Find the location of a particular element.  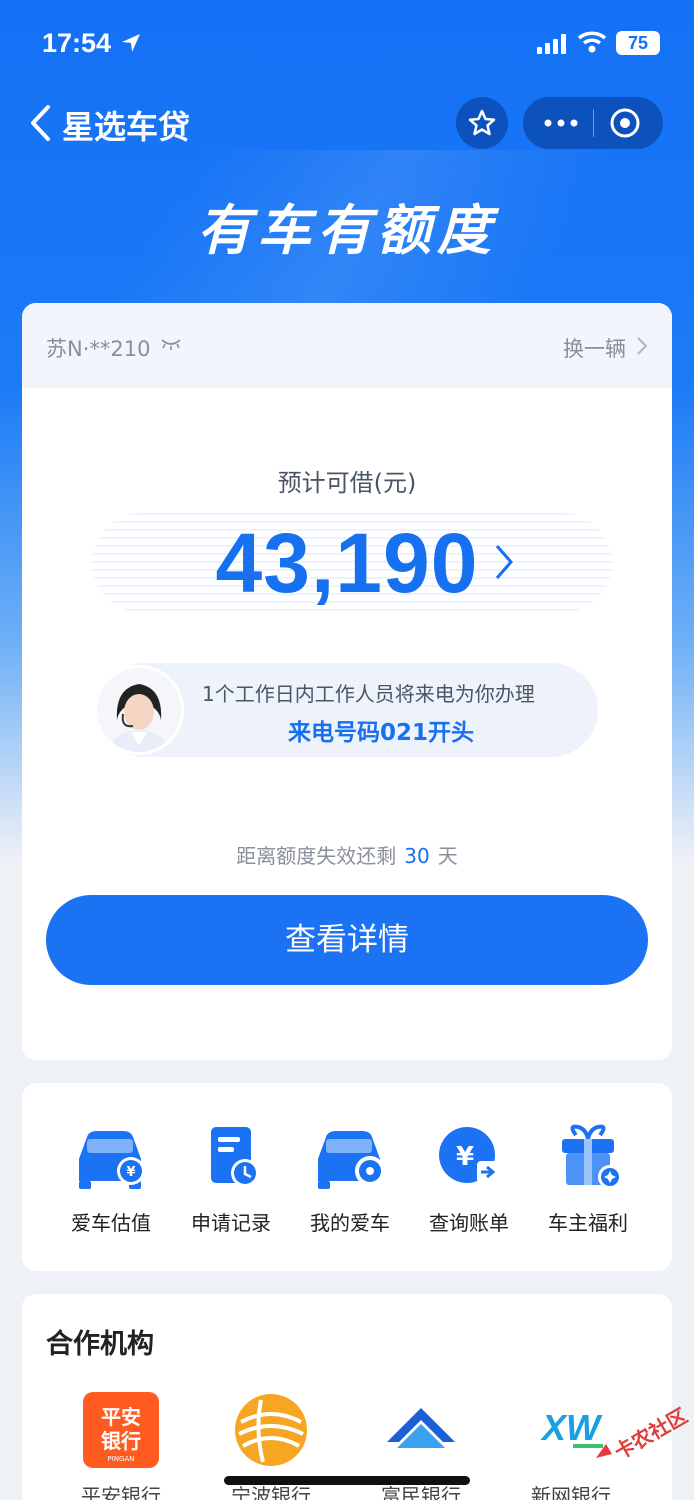

favorite-button is located at coordinates (482, 123).